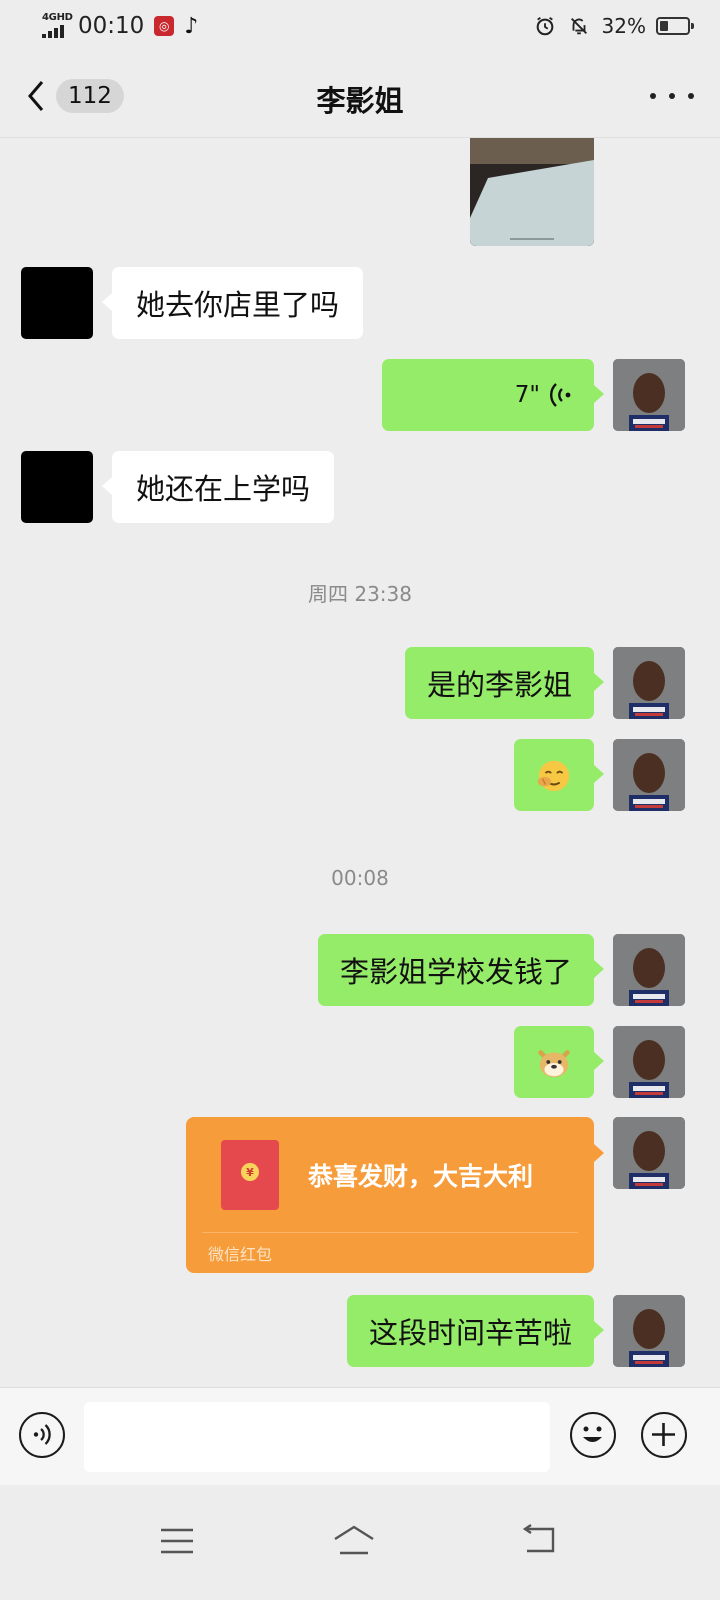 This screenshot has height=1600, width=720. What do you see at coordinates (527, 395) in the screenshot?
I see `voice-duration: 7"` at bounding box center [527, 395].